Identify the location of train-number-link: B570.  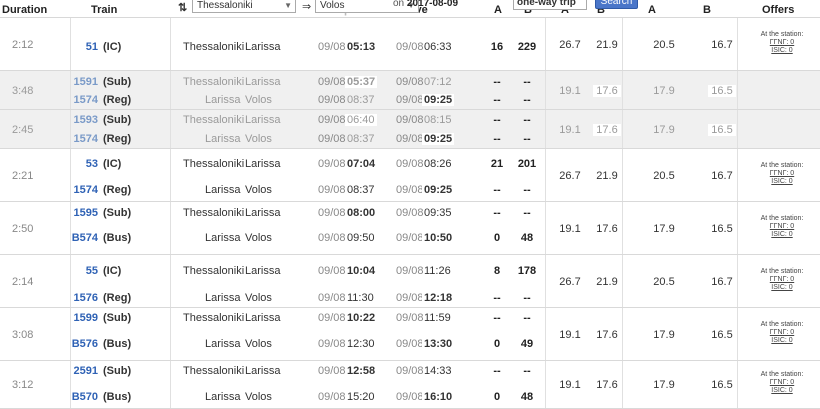
(79, 397).